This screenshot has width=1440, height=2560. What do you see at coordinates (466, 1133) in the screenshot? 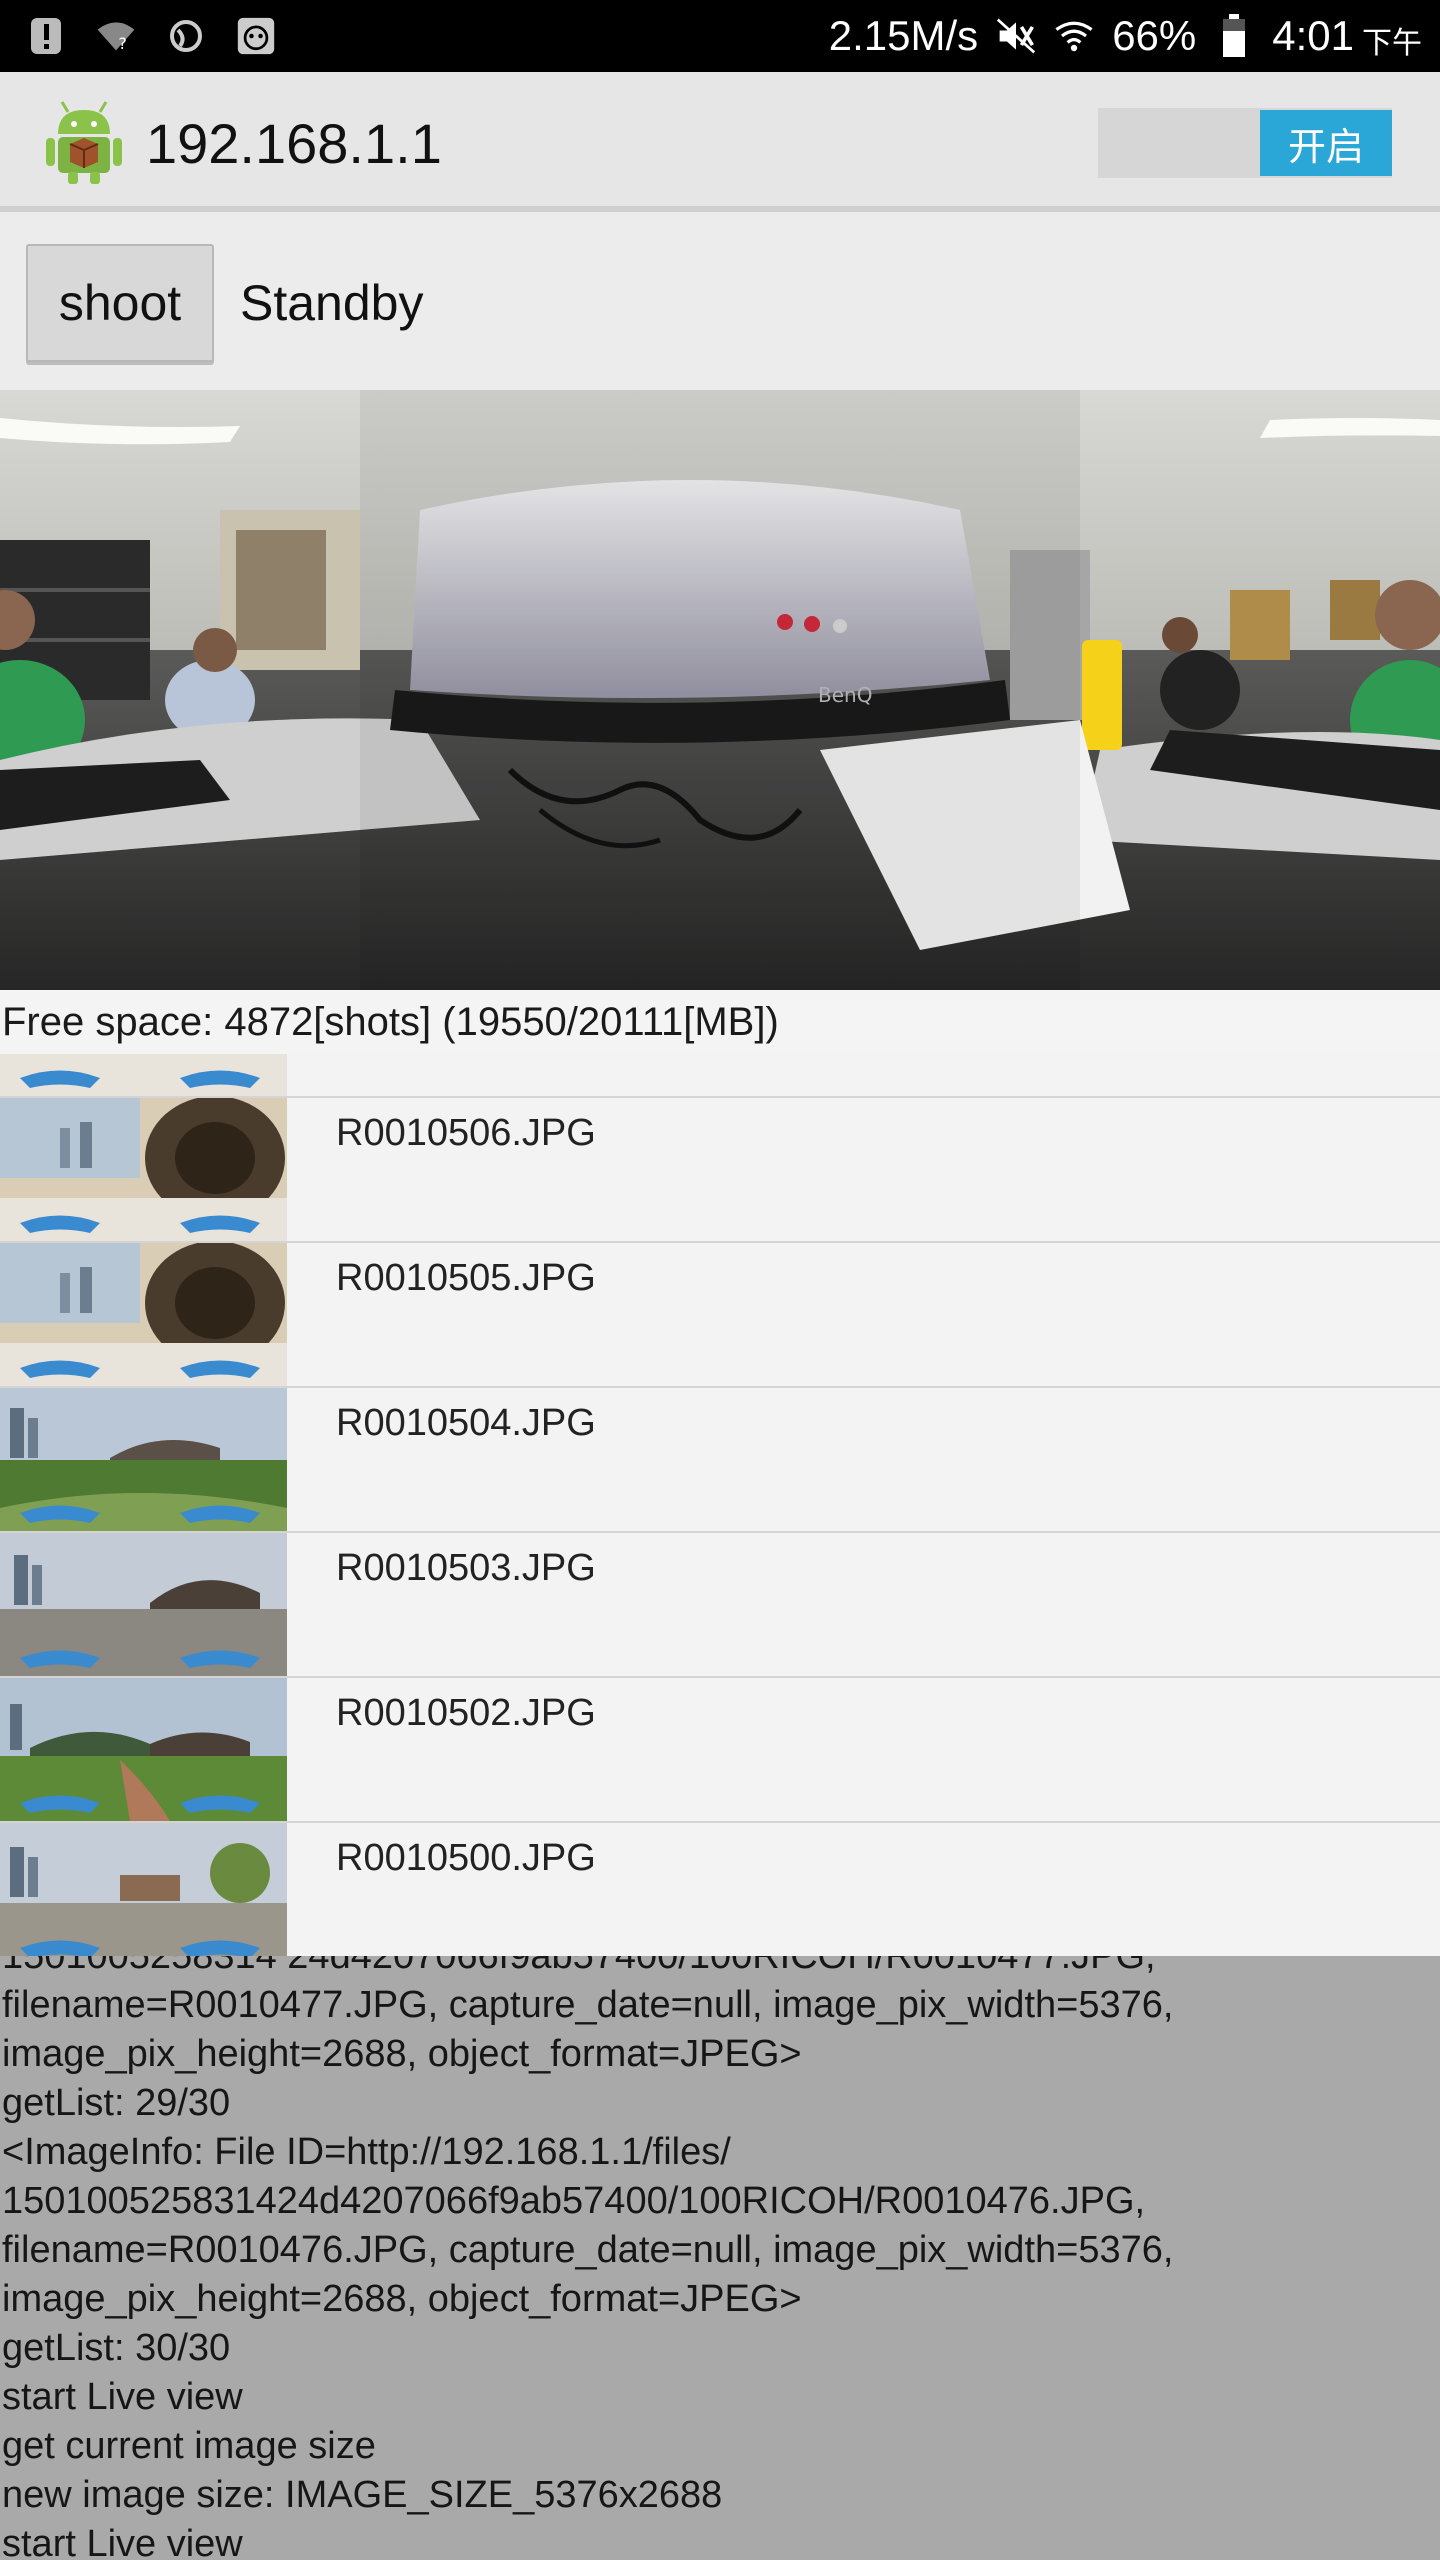
I see `file-name: R0010506.JPG` at bounding box center [466, 1133].